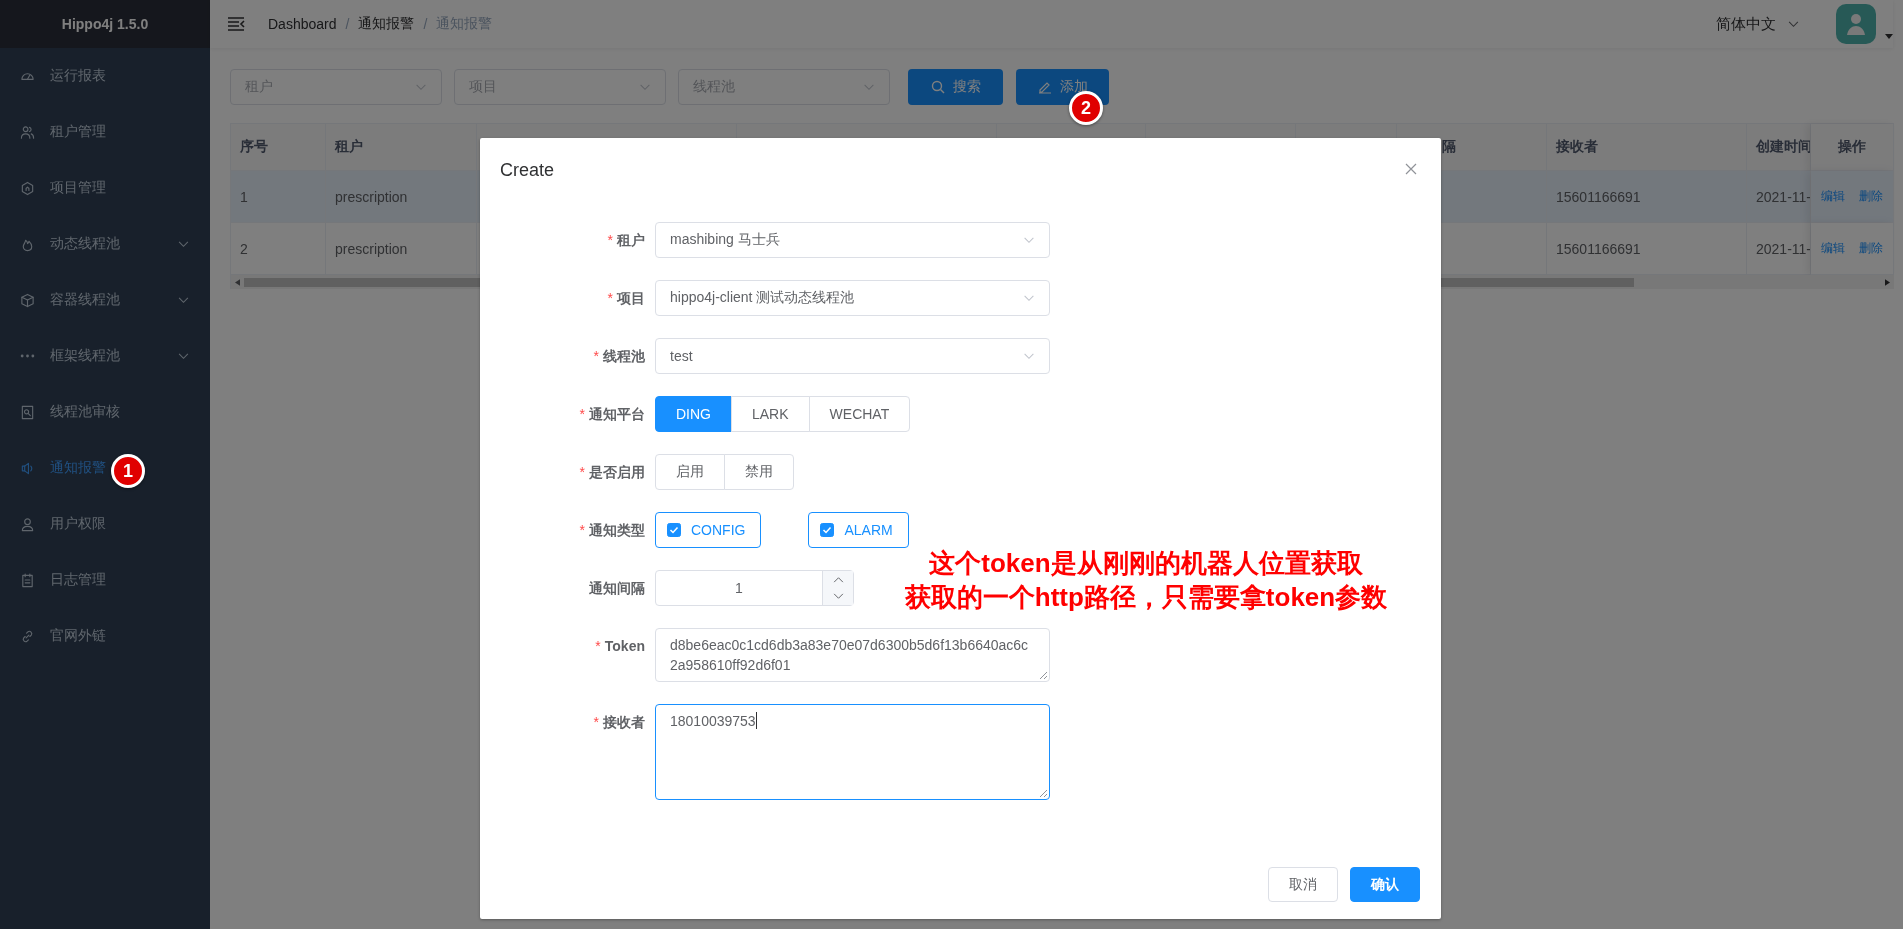 Image resolution: width=1903 pixels, height=929 pixels. What do you see at coordinates (1779, 197) in the screenshot?
I see `table-cell: 2021-11-` at bounding box center [1779, 197].